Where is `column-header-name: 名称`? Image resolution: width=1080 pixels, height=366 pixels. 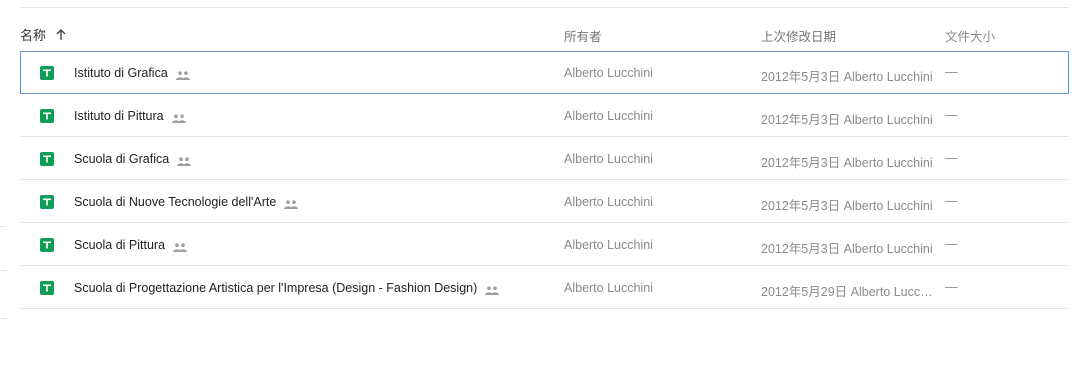
column-header-name: 名称 is located at coordinates (43, 34).